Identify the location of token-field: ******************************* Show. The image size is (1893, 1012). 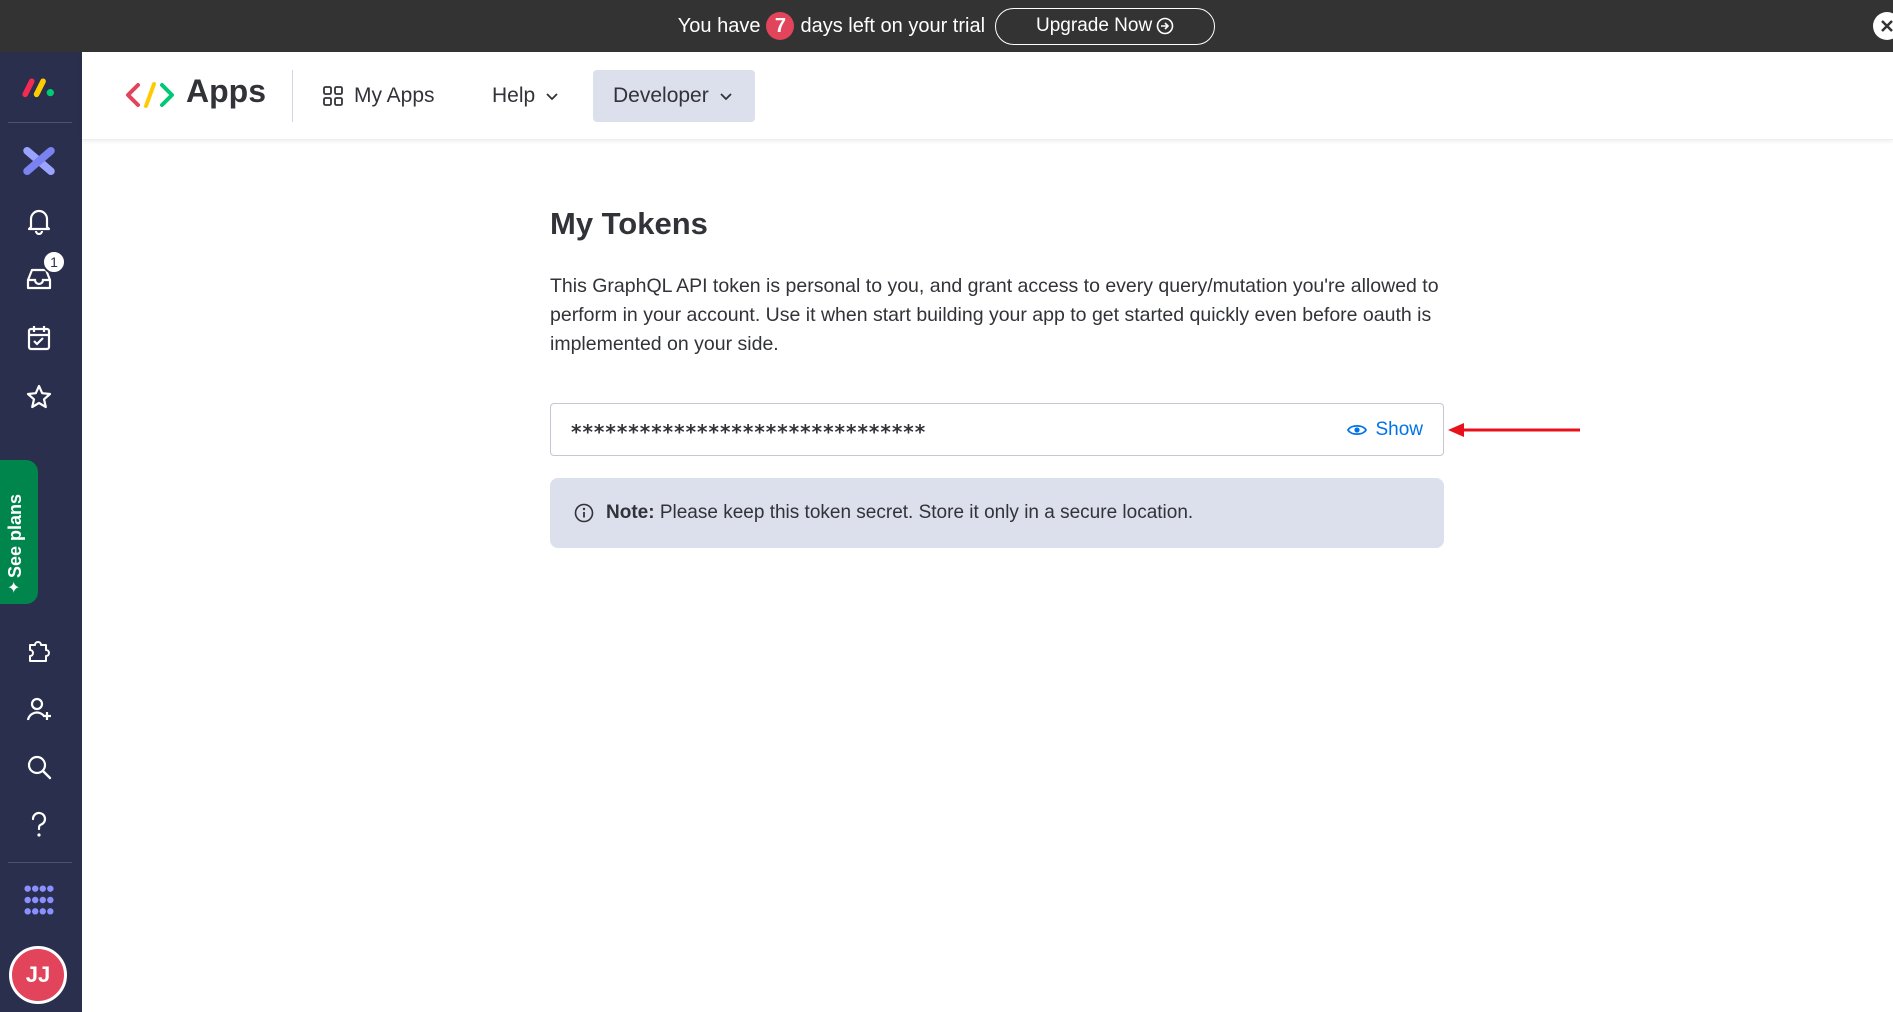
(997, 429).